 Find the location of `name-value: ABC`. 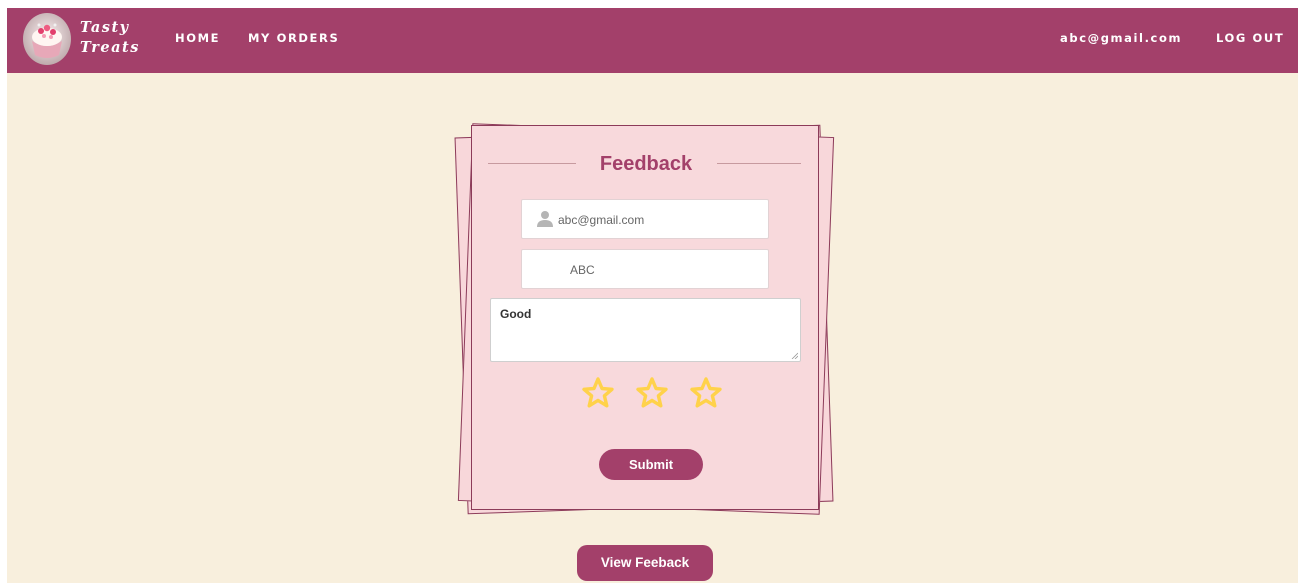

name-value: ABC is located at coordinates (582, 270).